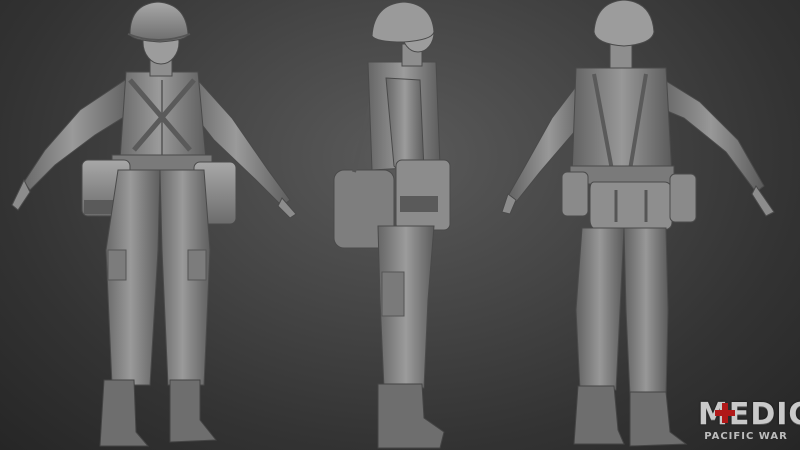 This screenshot has width=800, height=450. What do you see at coordinates (746, 436) in the screenshot?
I see `logo-subtitle: PACIFIC WAR` at bounding box center [746, 436].